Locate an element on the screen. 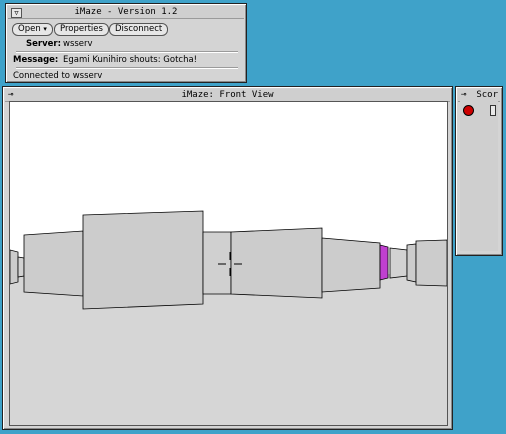 The image size is (506, 434). open-button-label: Open is located at coordinates (29, 29).